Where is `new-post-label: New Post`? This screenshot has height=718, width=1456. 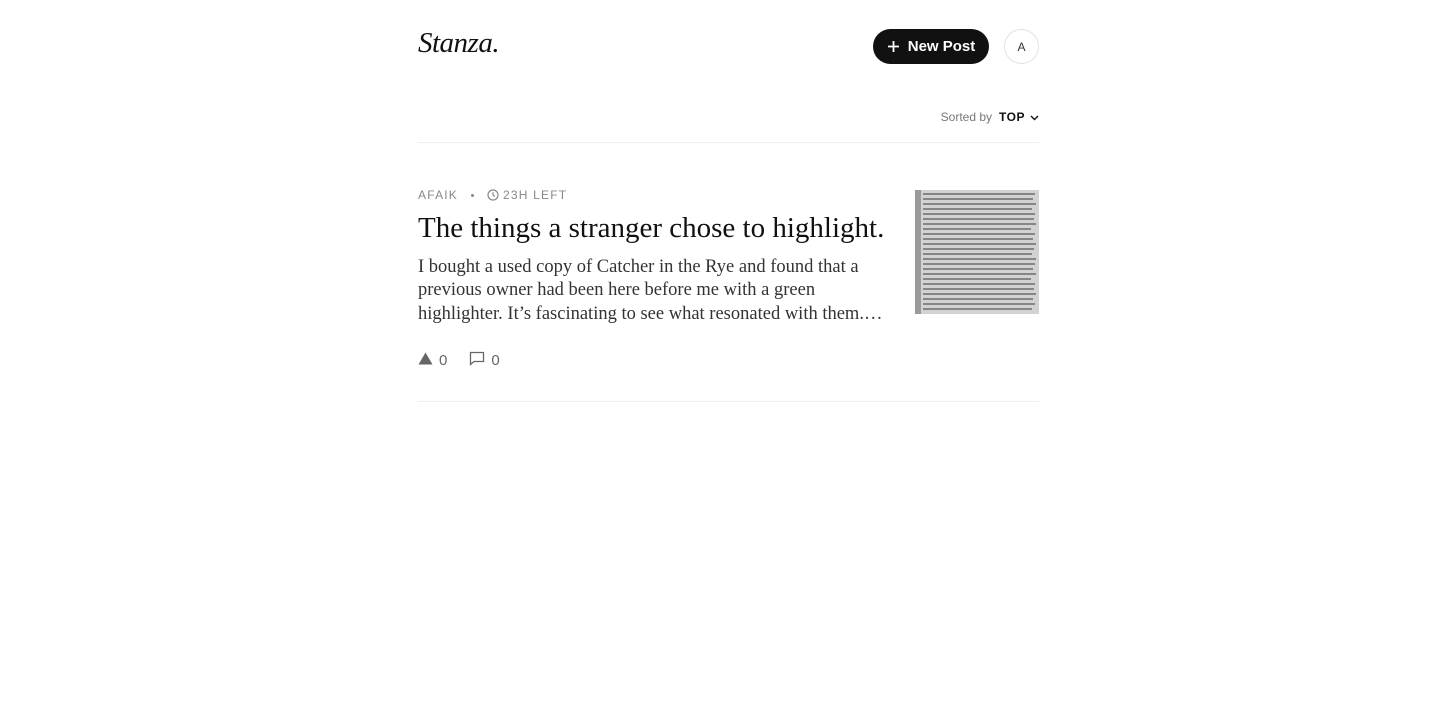
new-post-label: New Post is located at coordinates (941, 46).